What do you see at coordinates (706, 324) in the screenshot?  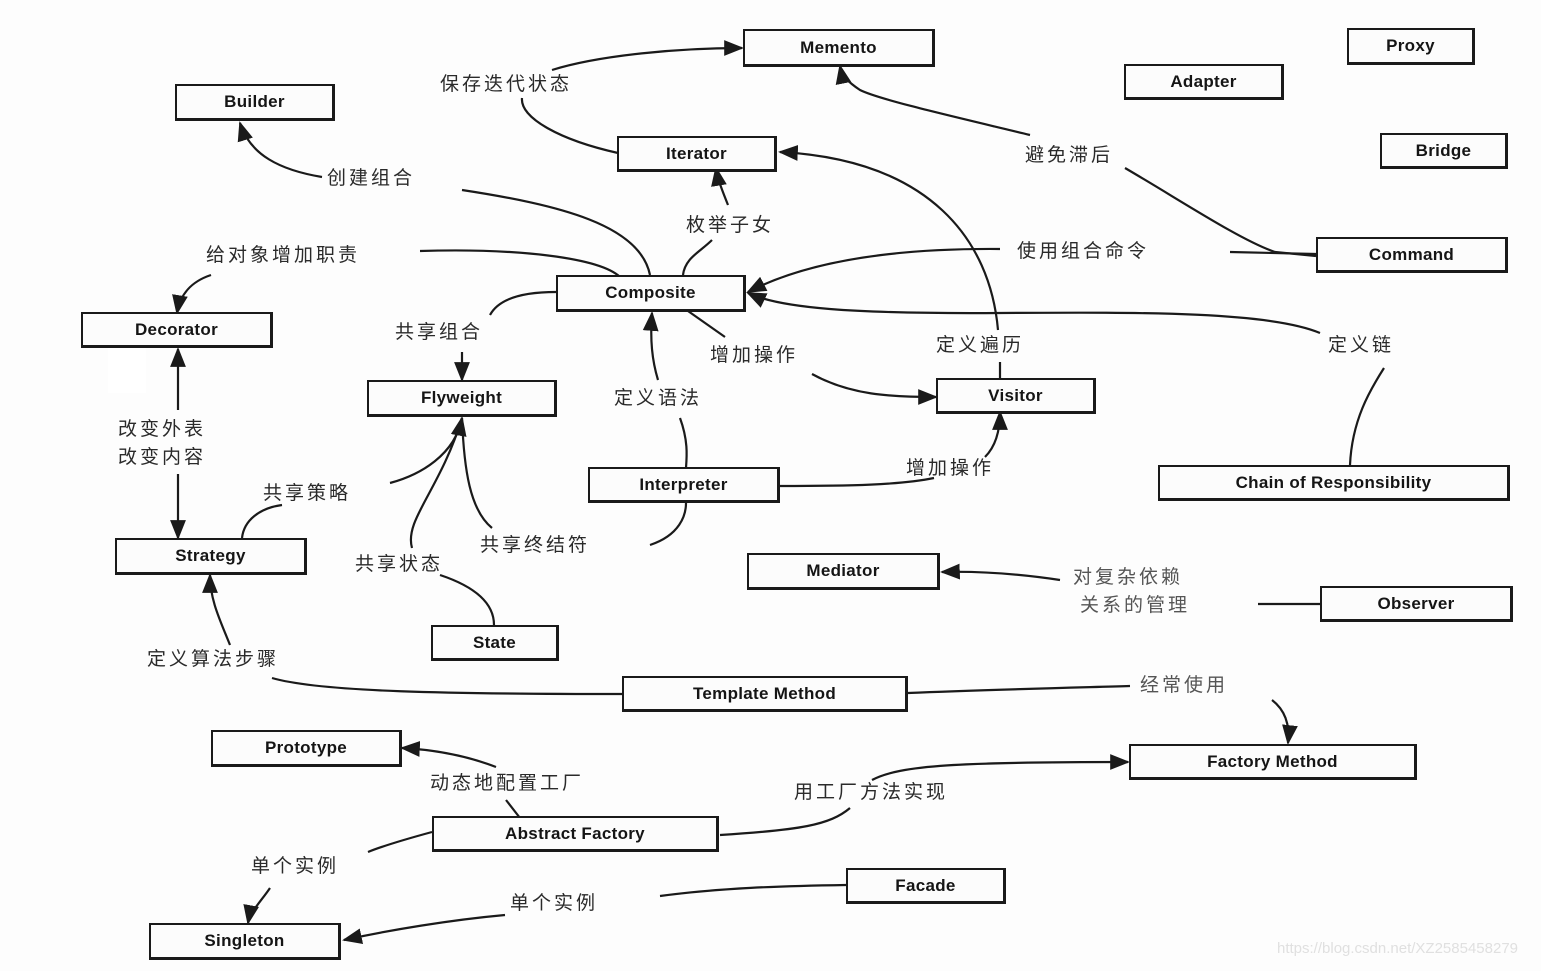 I see `edge-composite-visitor-a` at bounding box center [706, 324].